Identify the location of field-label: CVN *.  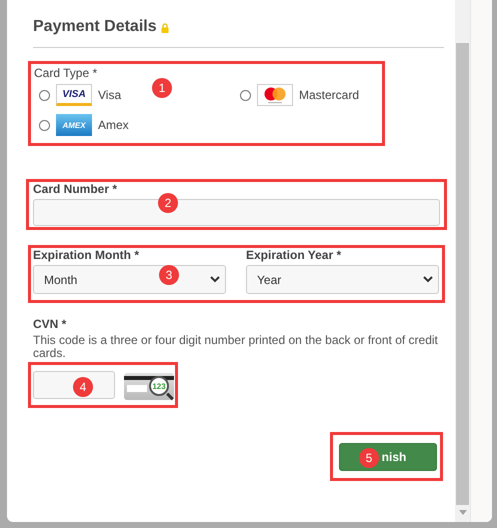
(50, 324).